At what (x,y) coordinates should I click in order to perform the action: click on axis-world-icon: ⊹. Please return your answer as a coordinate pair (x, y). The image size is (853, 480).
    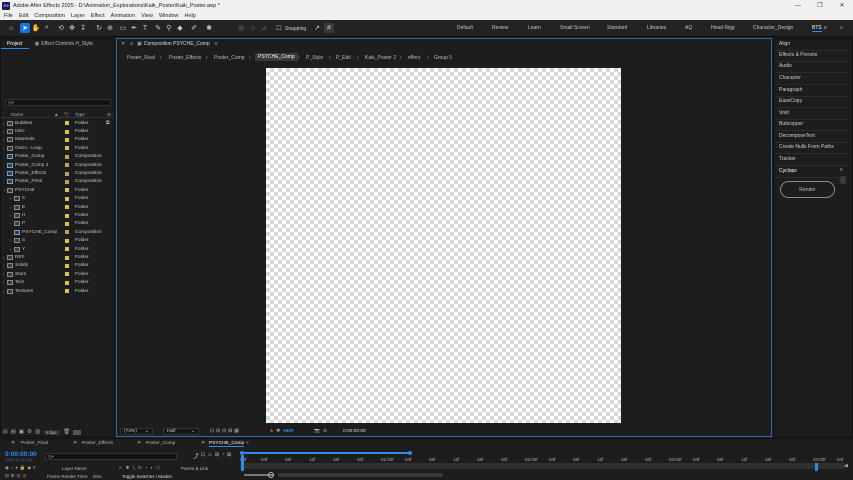
    Looking at the image, I should click on (253, 28).